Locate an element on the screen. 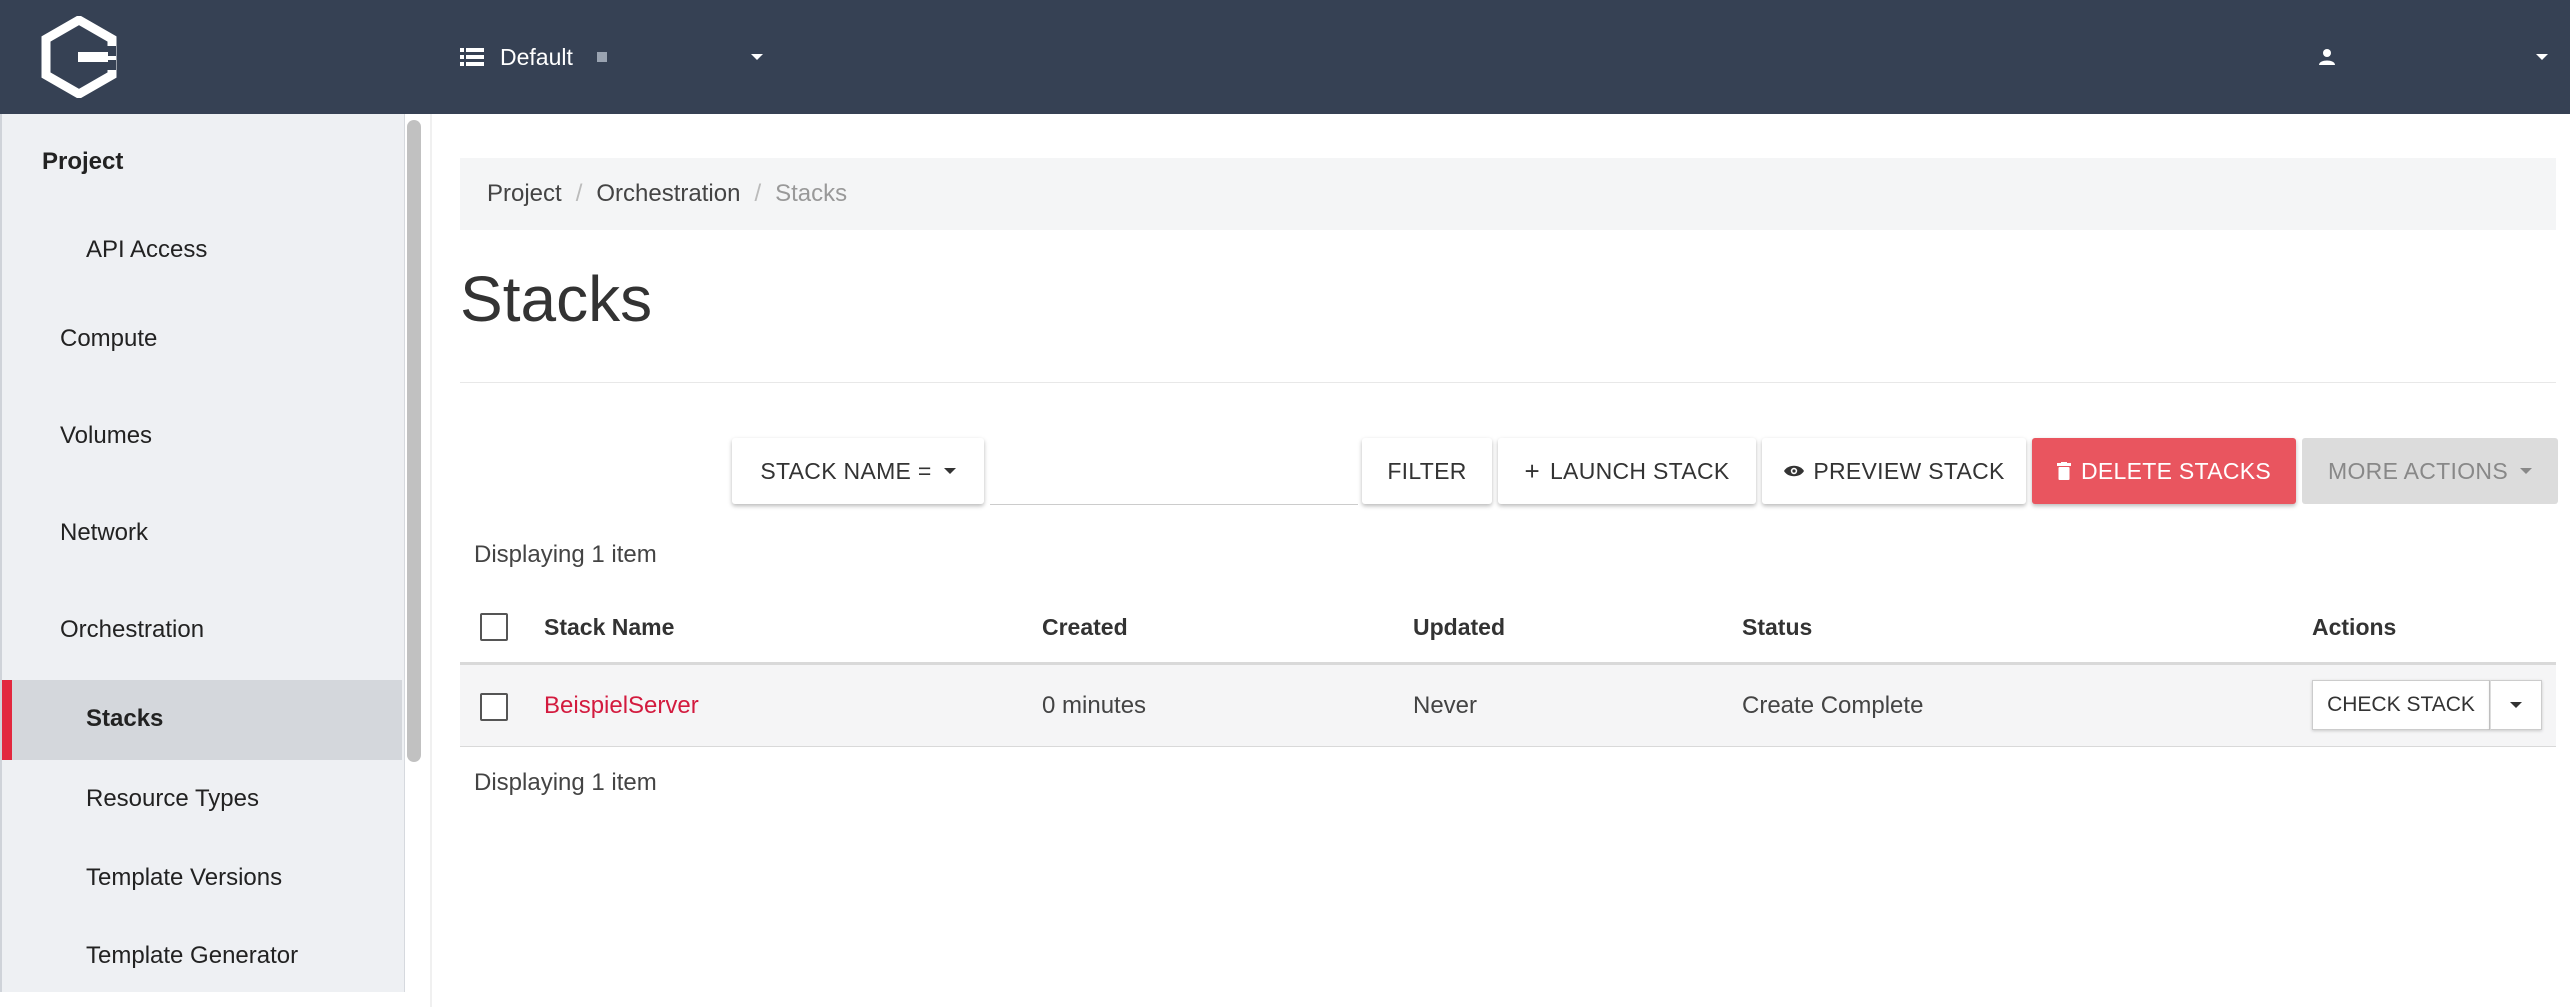  project-switcher-label: Default is located at coordinates (536, 56).